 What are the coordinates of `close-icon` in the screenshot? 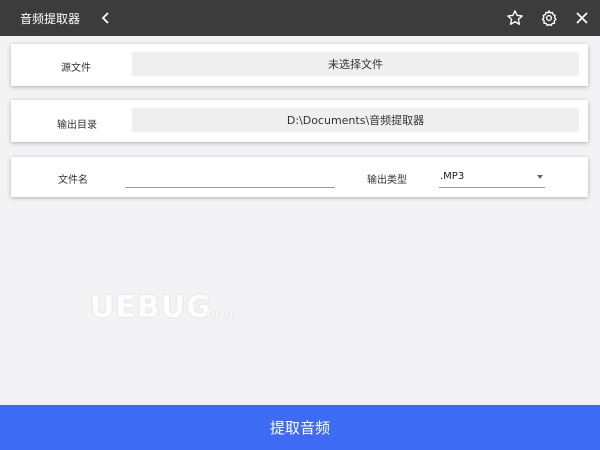 It's located at (582, 18).